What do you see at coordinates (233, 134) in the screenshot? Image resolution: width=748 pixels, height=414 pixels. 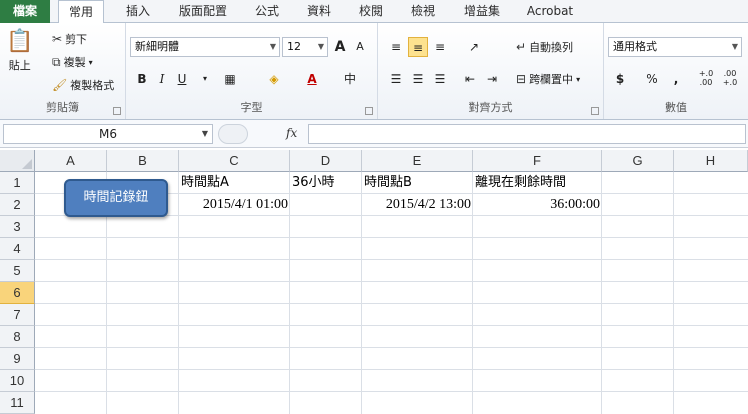 I see `formula-bar-toggle` at bounding box center [233, 134].